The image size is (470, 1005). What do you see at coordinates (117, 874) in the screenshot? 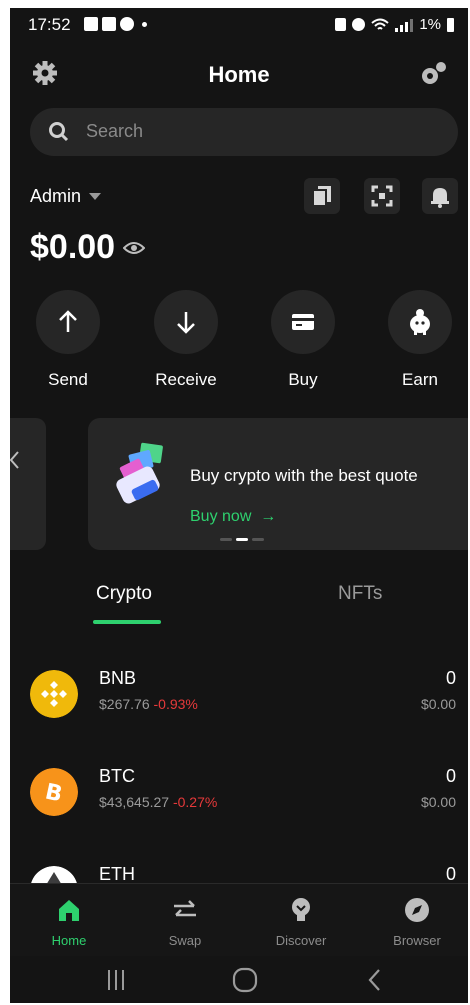
I see `asset-symbol: ETH` at bounding box center [117, 874].